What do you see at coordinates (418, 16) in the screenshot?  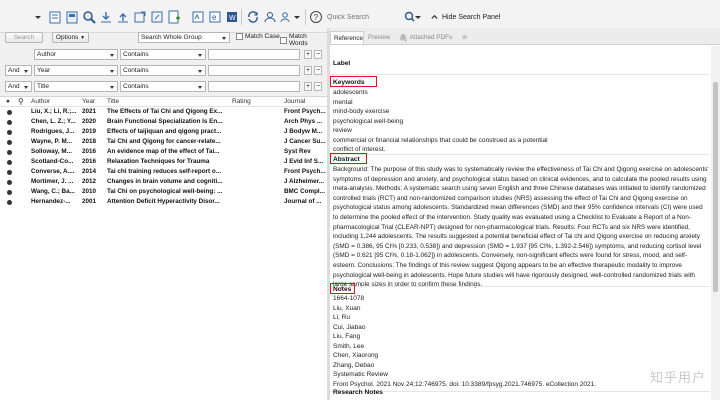 I see `search-dropdown-icon` at bounding box center [418, 16].